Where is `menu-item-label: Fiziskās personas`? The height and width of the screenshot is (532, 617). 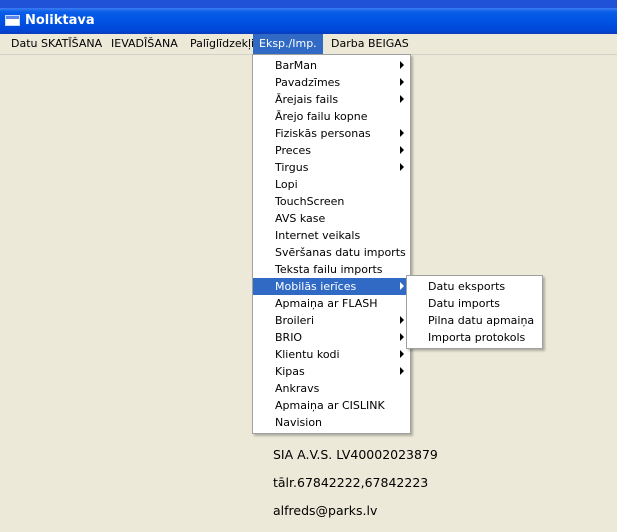
menu-item-label: Fiziskās personas is located at coordinates (323, 133).